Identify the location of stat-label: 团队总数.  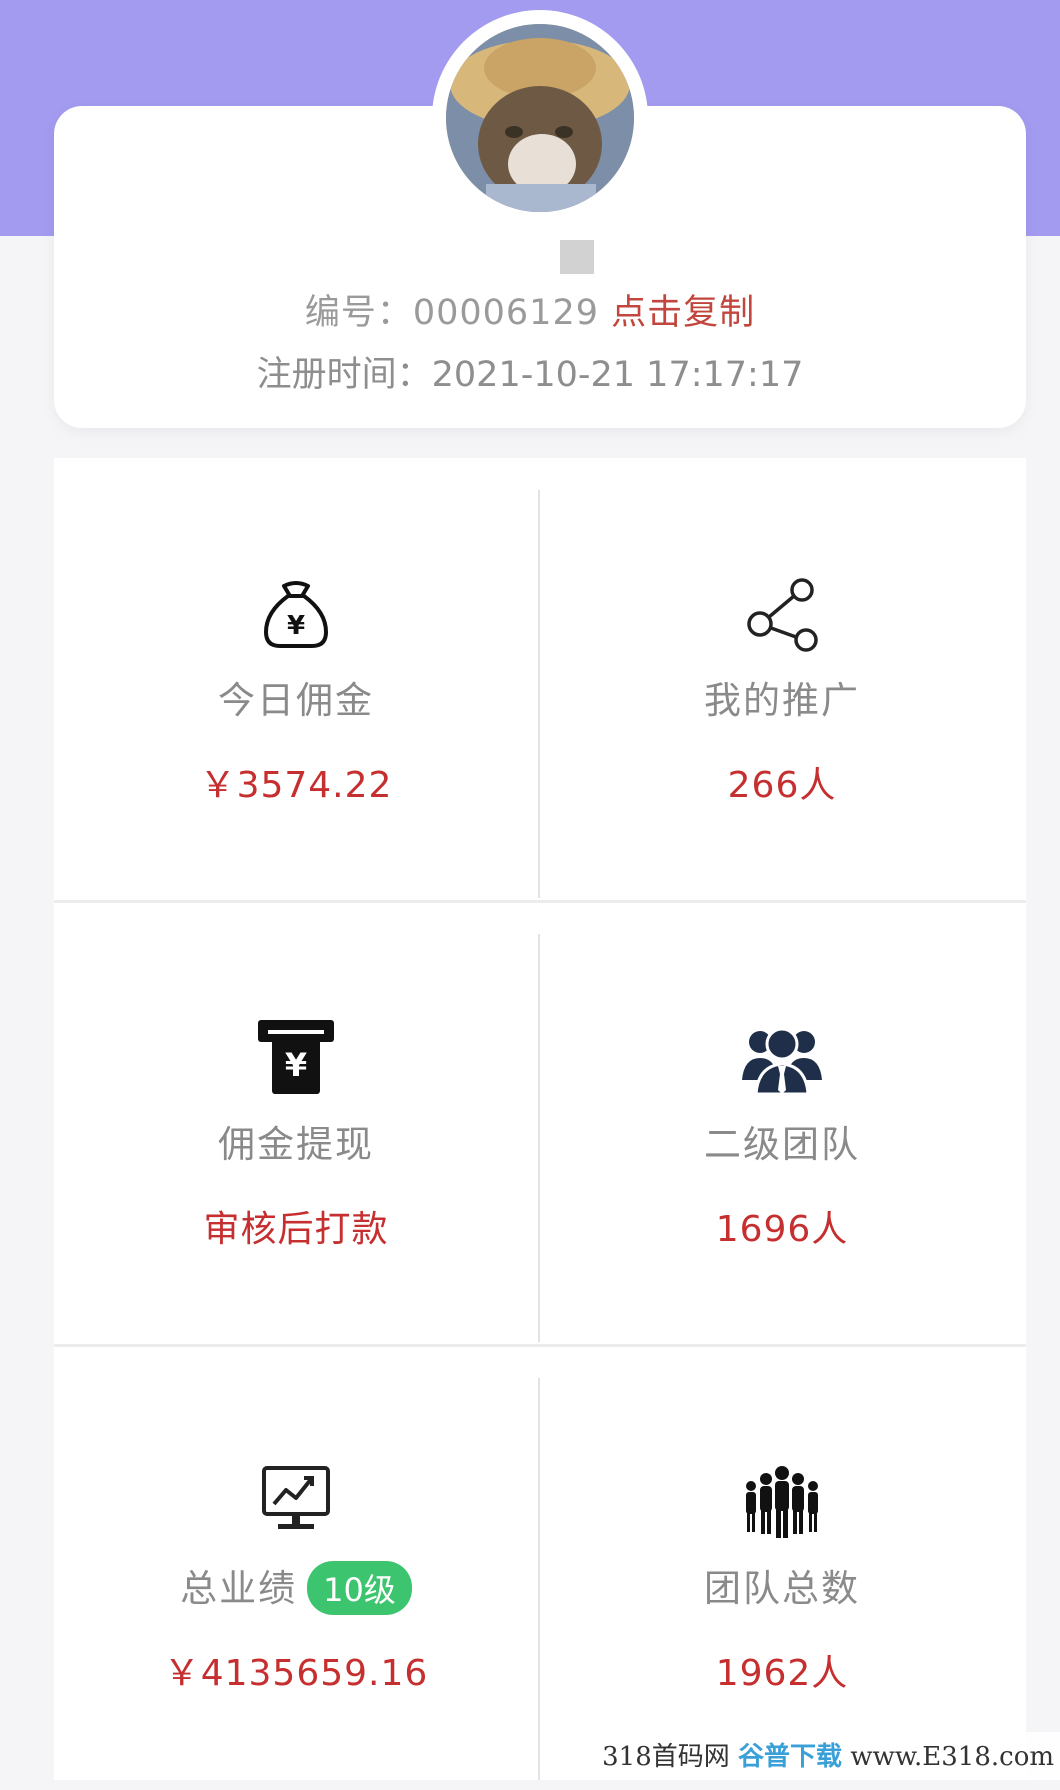
(782, 1588).